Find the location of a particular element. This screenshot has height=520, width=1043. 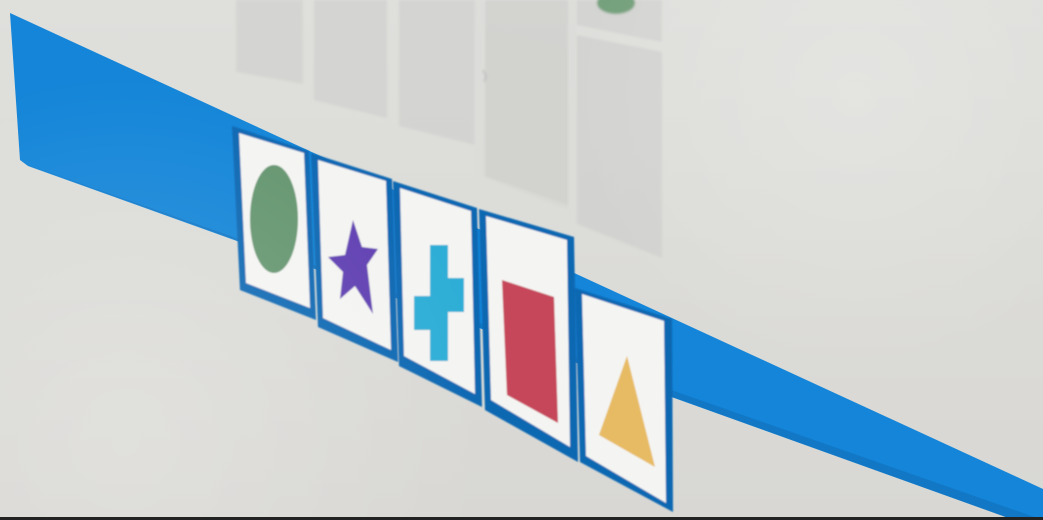

circle-icon is located at coordinates (274, 219).